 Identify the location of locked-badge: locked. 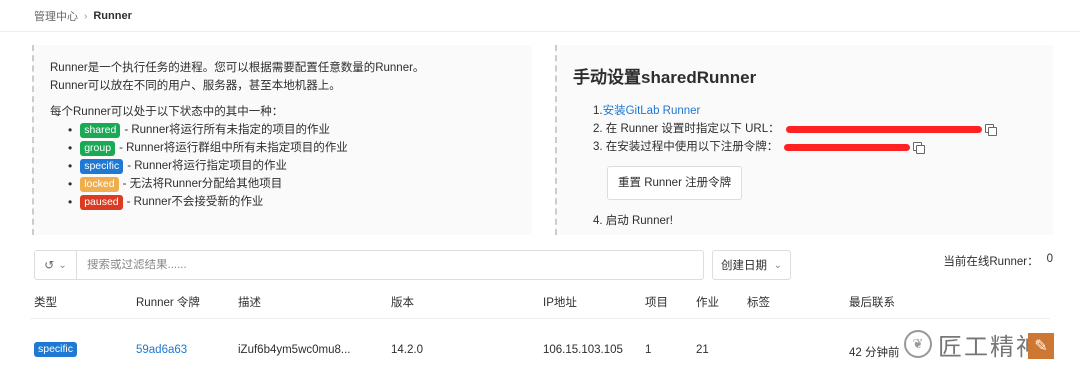
(99, 184).